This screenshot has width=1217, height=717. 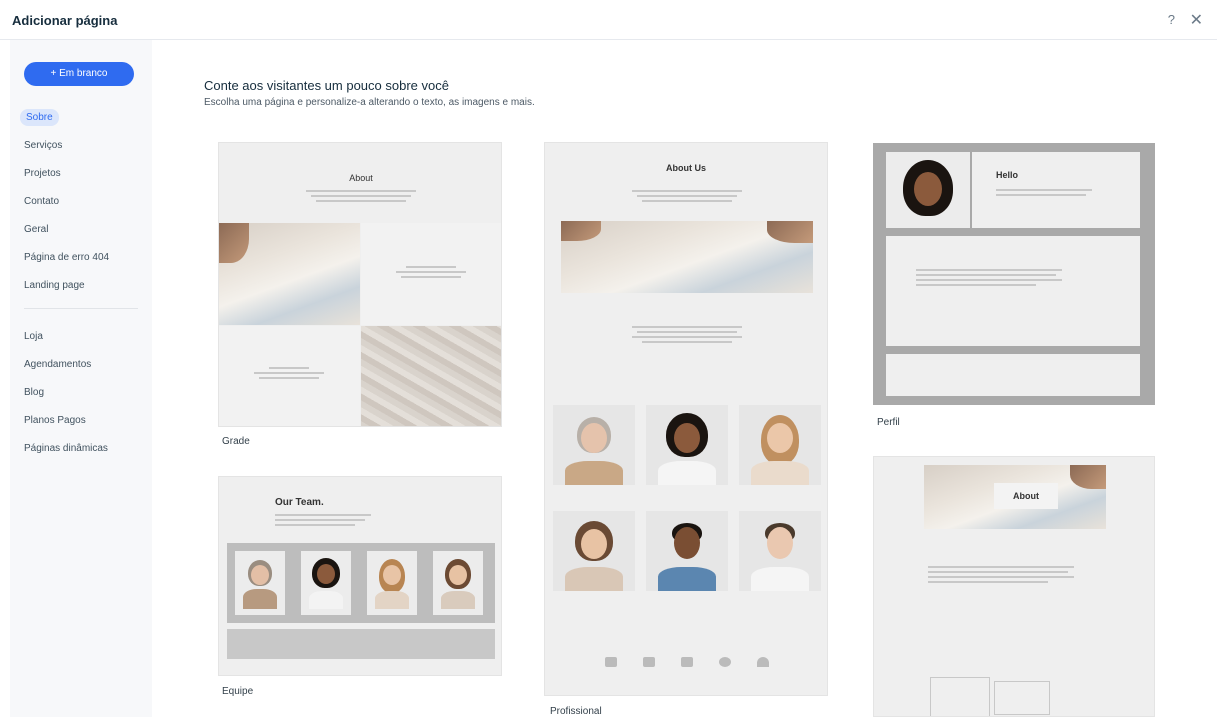 I want to click on sidebar-item-projetos: Projetos, so click(x=42, y=173).